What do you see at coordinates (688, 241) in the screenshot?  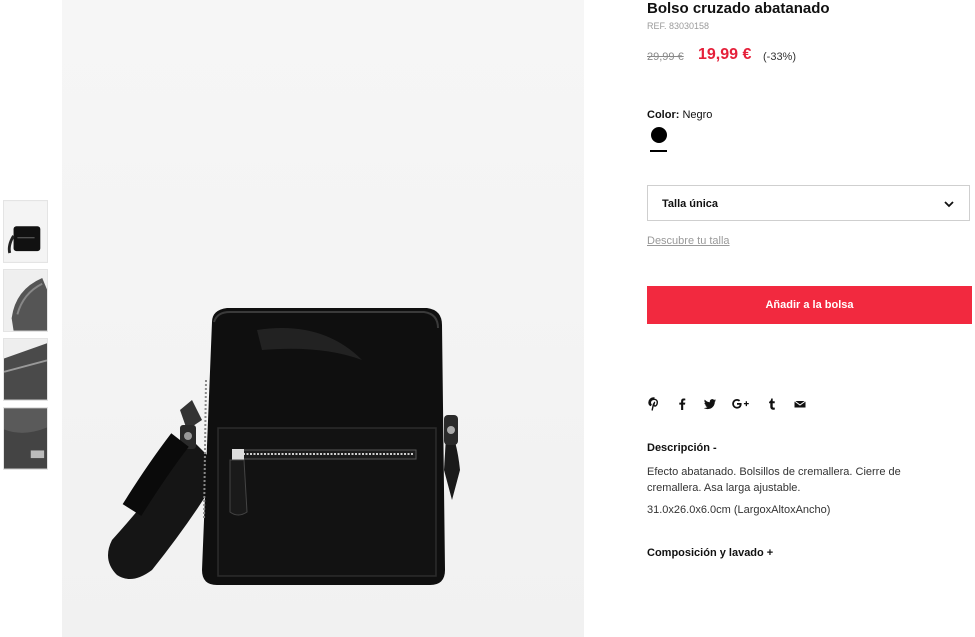 I see `size-guide-link: Descubre tu talla` at bounding box center [688, 241].